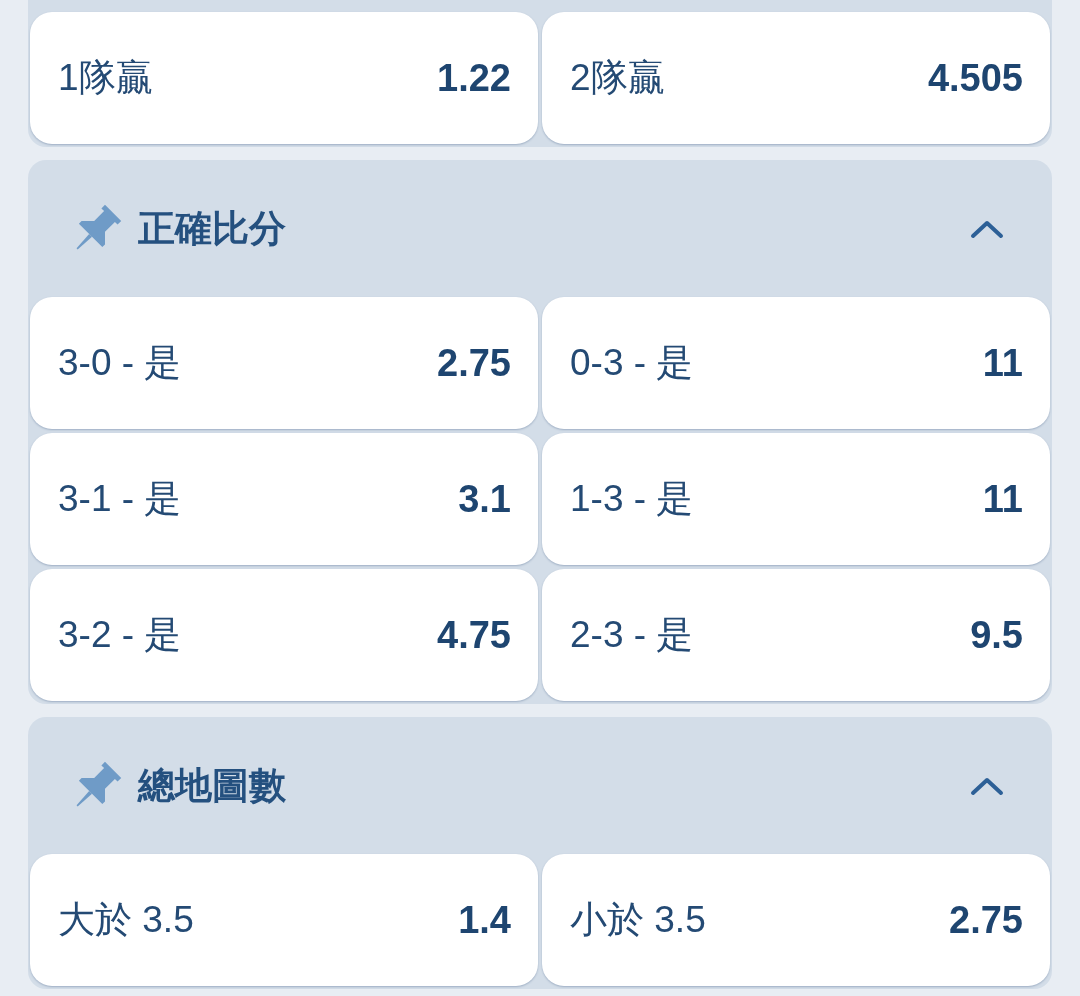 The image size is (1080, 996). Describe the element at coordinates (284, 499) in the screenshot. I see `bet-option-card: 3-1 - 是 3.1` at that location.